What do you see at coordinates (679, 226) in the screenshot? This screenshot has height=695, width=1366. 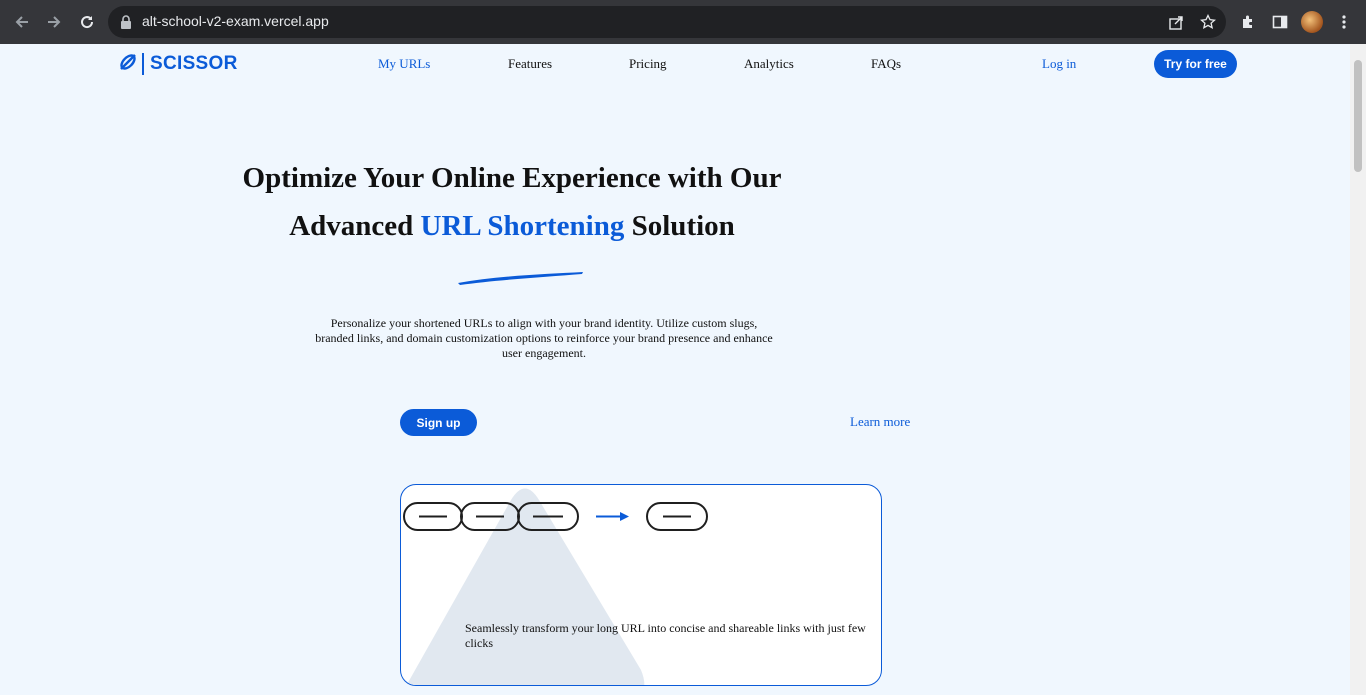 I see `hero-title-line2-end: Solution` at bounding box center [679, 226].